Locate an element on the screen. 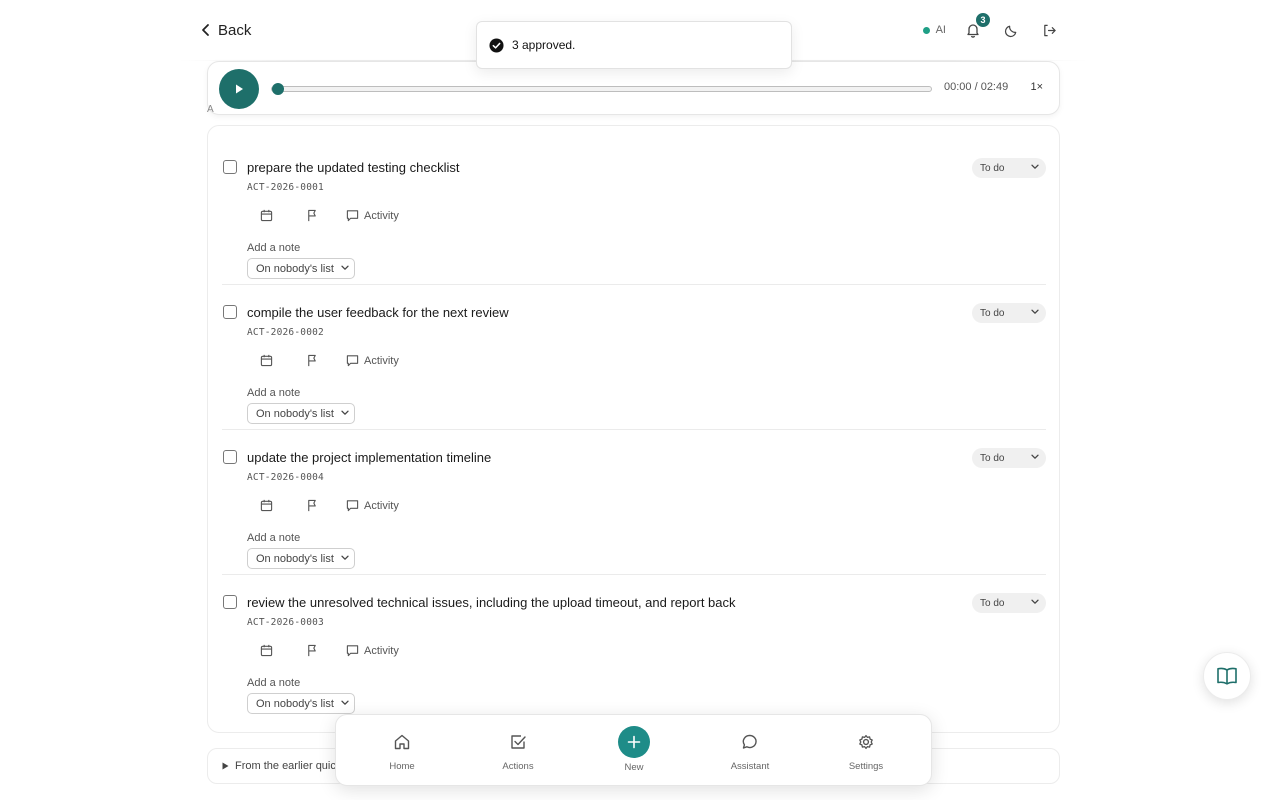 This screenshot has height=800, width=1280. toast-message: 3 approved. is located at coordinates (544, 45).